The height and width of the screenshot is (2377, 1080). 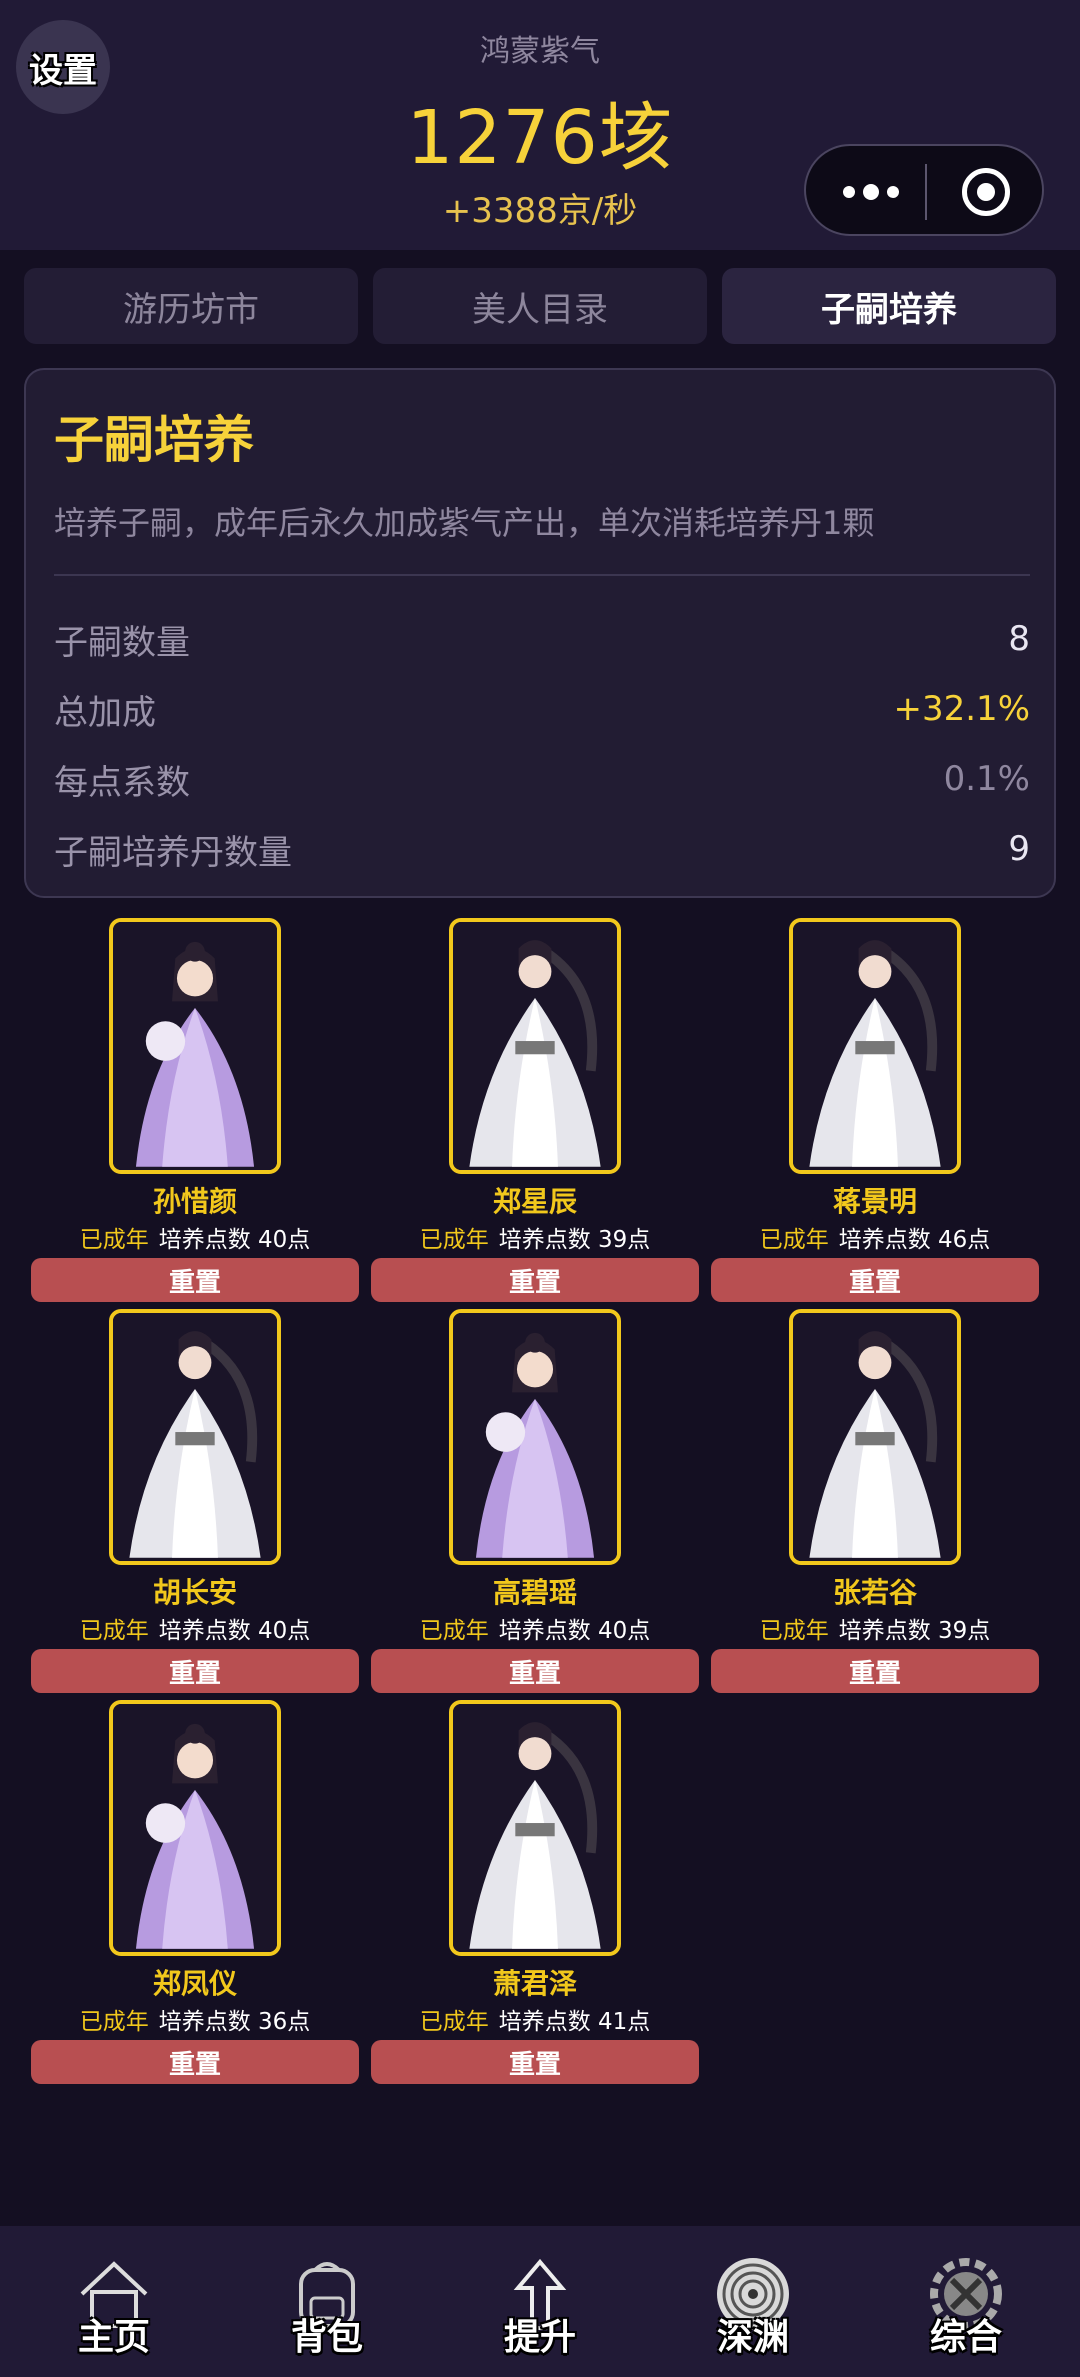 I want to click on stat-value: 0.1%, so click(x=986, y=779).